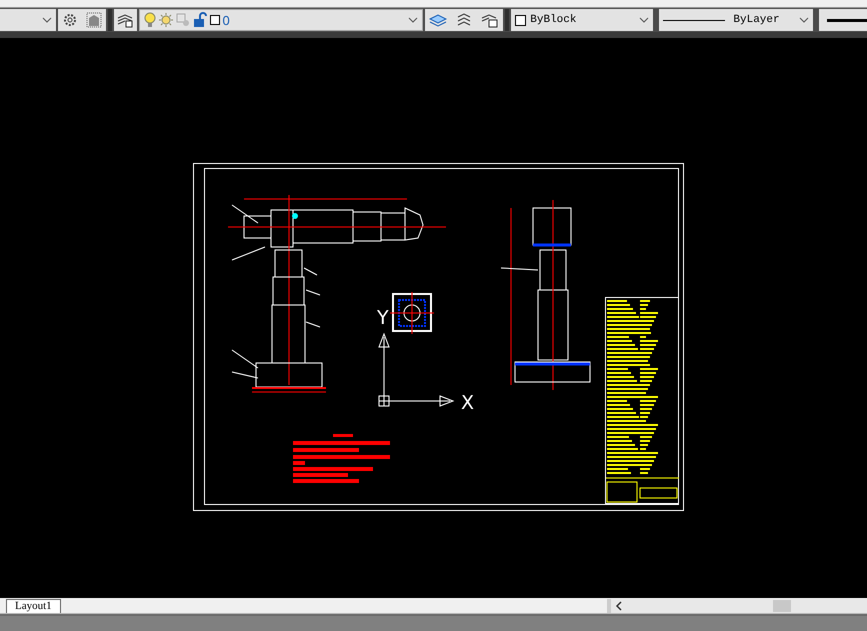 This screenshot has height=631, width=867. What do you see at coordinates (467, 403) in the screenshot?
I see `x-axis-label: X` at bounding box center [467, 403].